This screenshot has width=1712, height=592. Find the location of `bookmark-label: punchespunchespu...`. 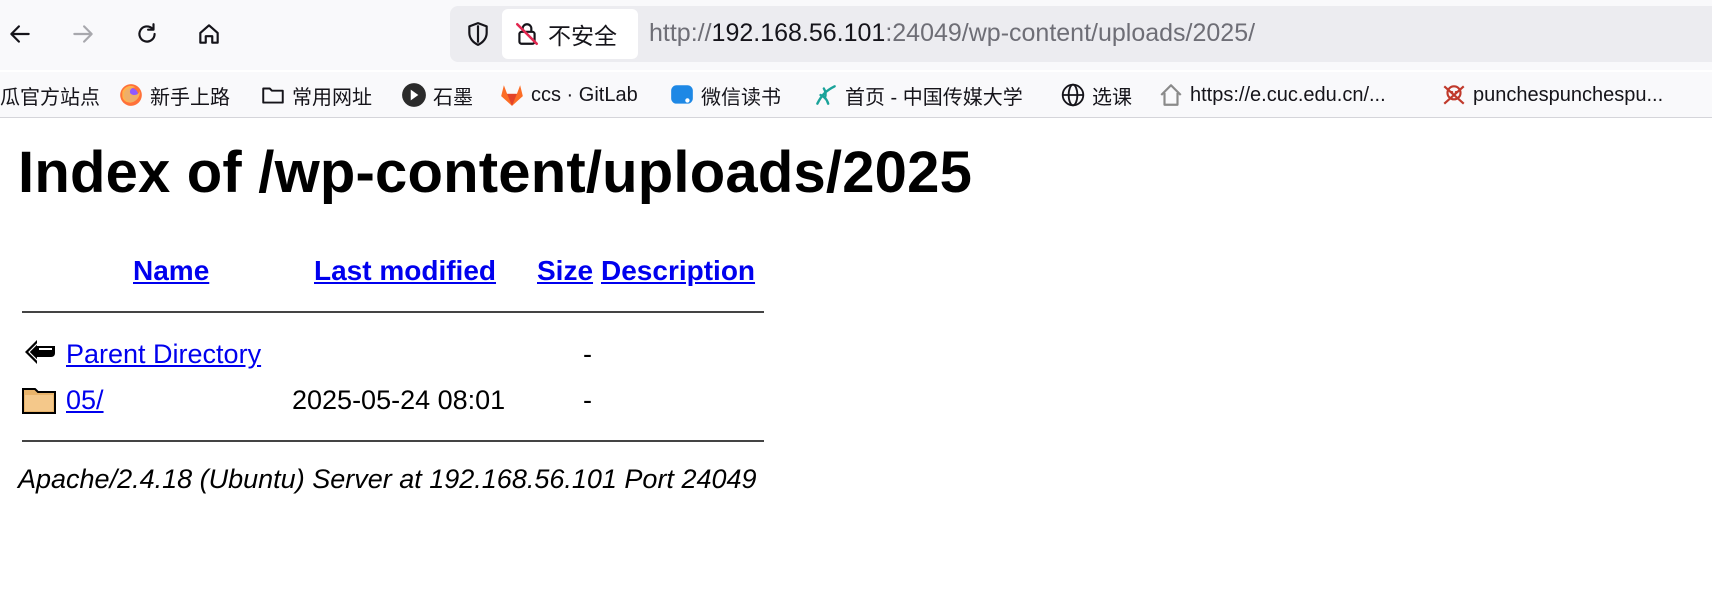

bookmark-label: punchespunchespu... is located at coordinates (1568, 94).